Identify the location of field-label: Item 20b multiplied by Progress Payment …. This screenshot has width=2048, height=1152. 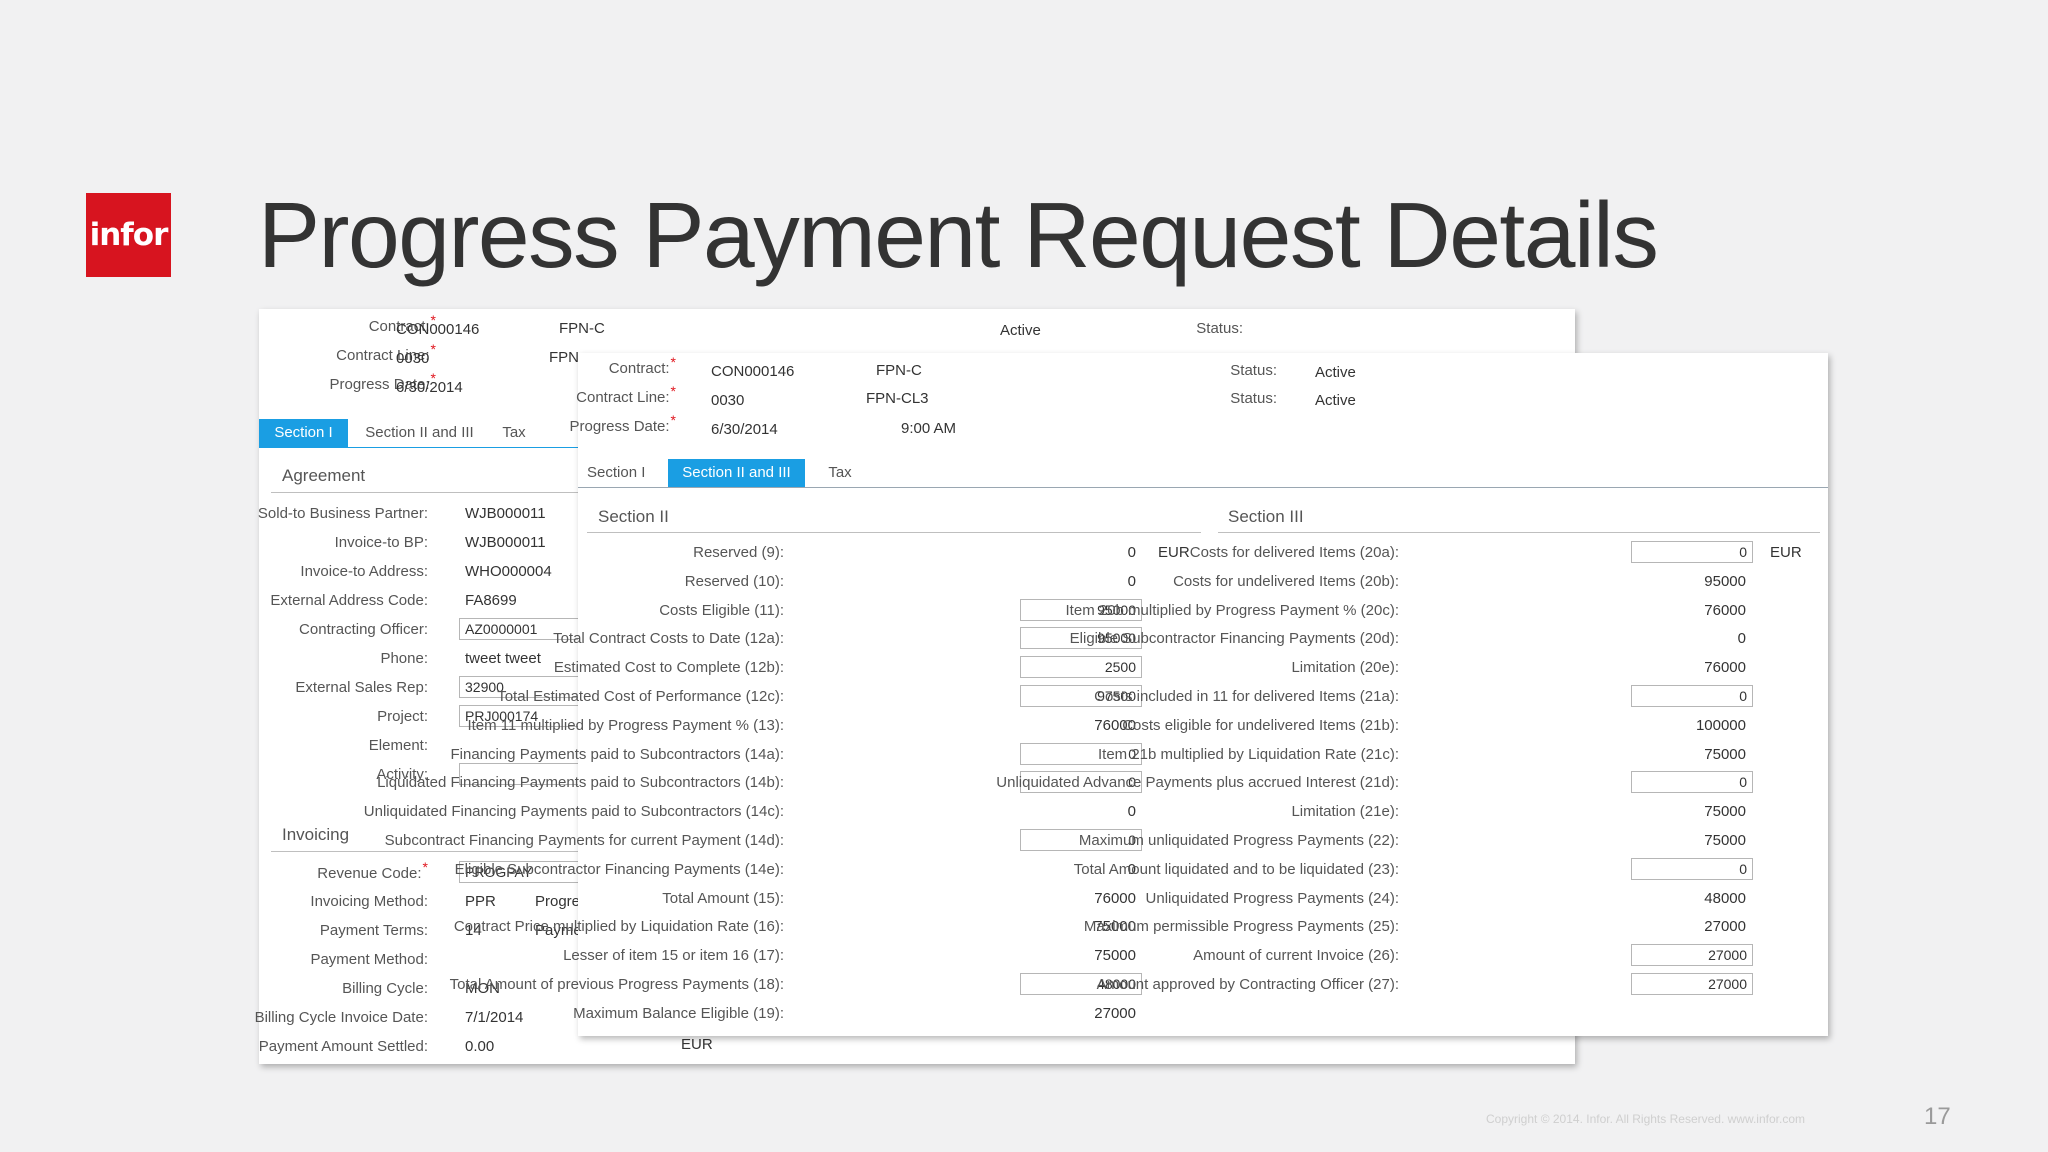
(1232, 610).